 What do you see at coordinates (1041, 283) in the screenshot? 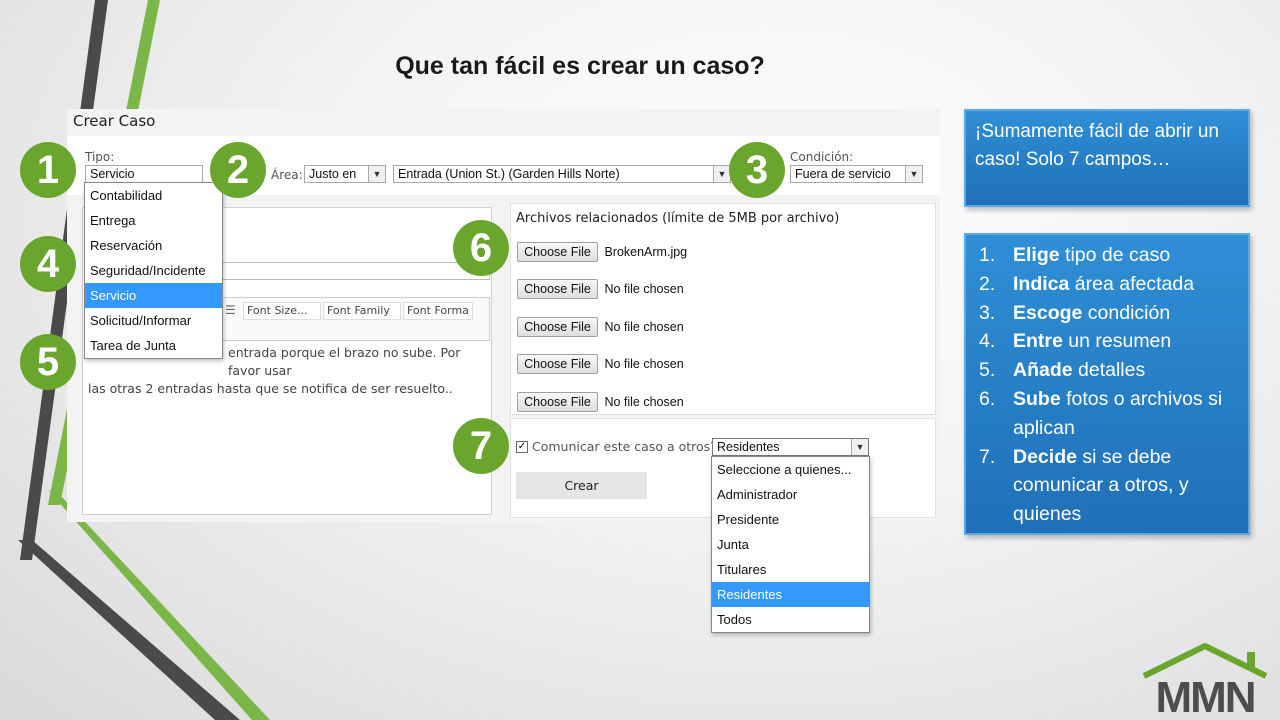
I see `step-verb: Indica` at bounding box center [1041, 283].